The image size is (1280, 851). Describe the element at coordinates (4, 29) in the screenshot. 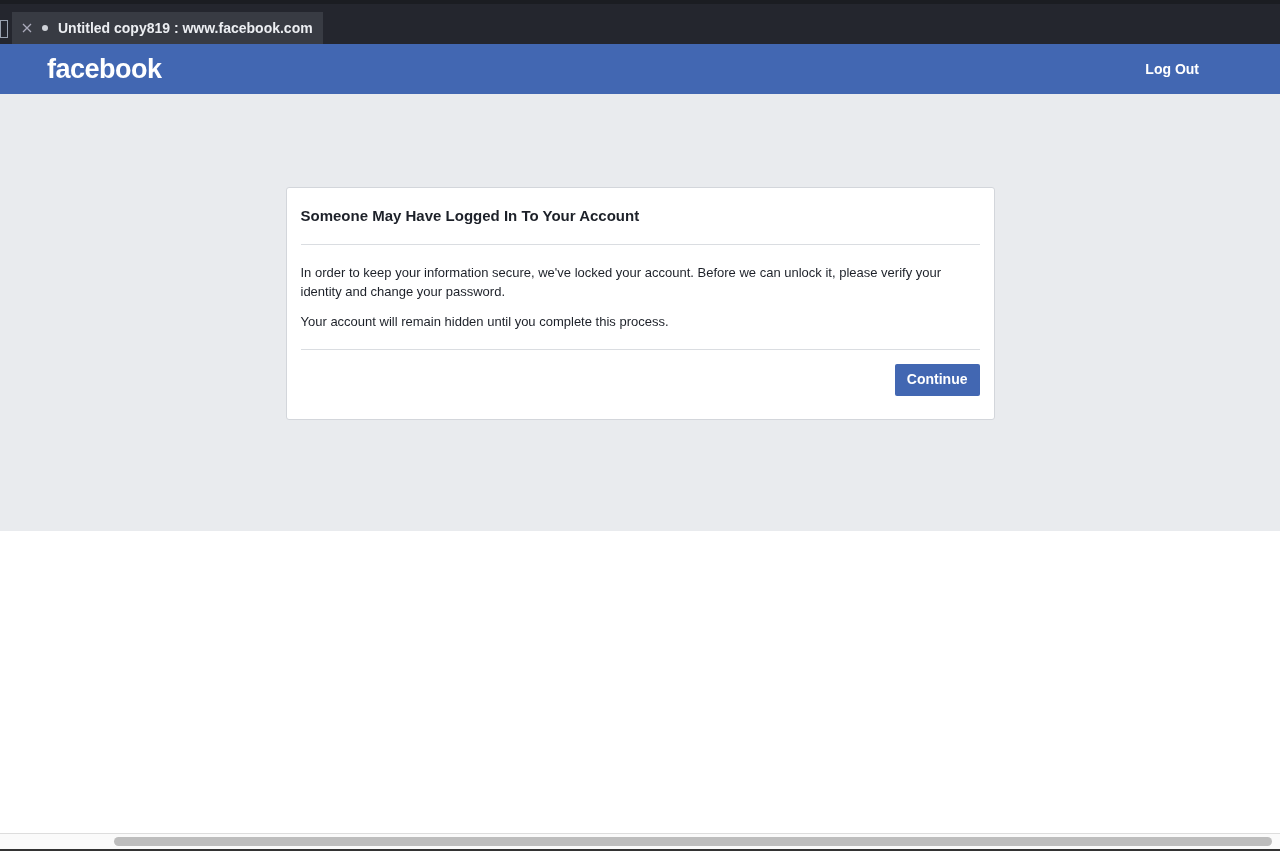

I see `pane-toggle-icon` at that location.